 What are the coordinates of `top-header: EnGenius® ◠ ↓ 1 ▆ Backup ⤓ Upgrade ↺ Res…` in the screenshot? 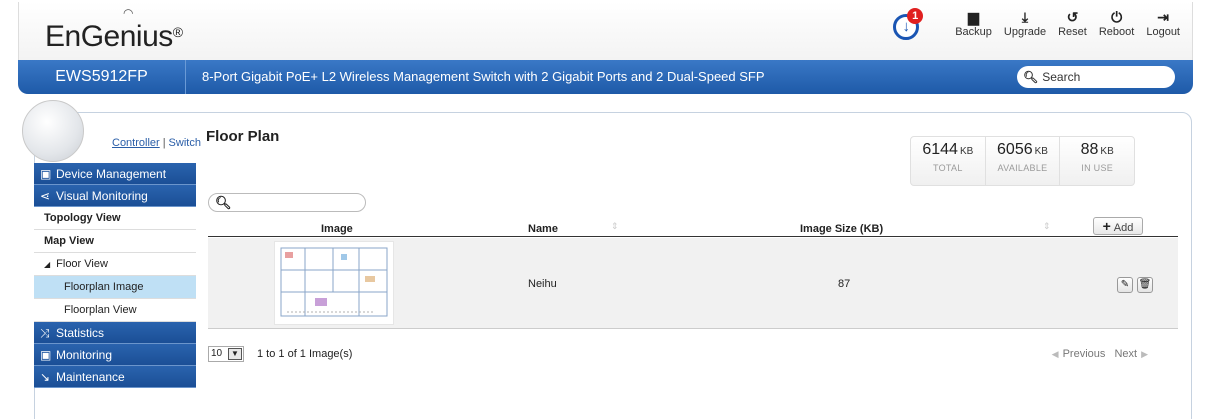 It's located at (605, 33).